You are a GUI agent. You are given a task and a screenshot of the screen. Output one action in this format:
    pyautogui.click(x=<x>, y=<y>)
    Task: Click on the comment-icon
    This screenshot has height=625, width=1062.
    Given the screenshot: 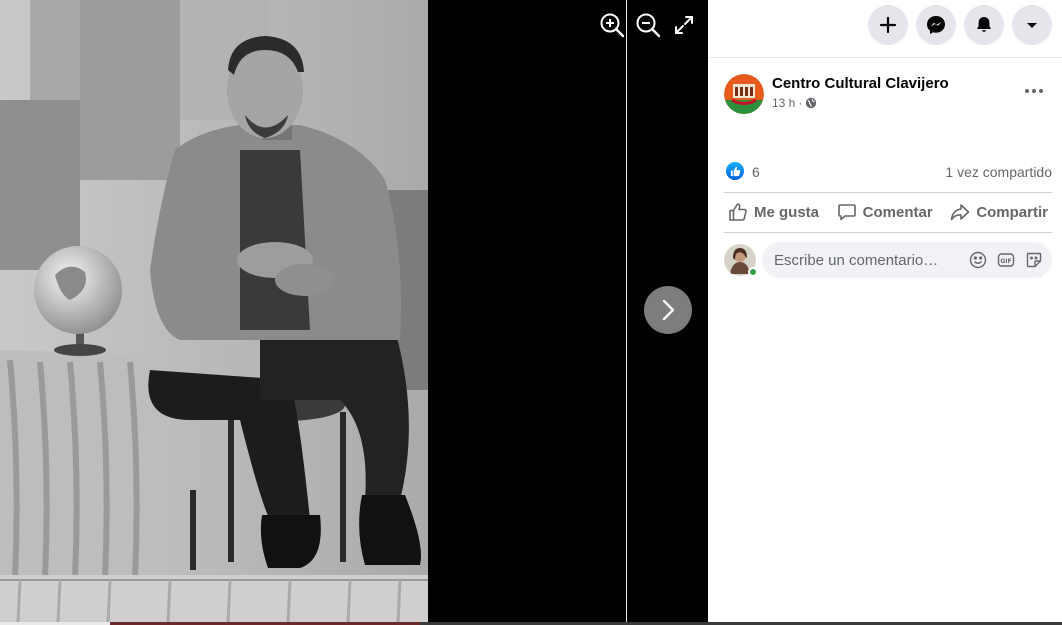 What is the action you would take?
    pyautogui.click(x=846, y=212)
    